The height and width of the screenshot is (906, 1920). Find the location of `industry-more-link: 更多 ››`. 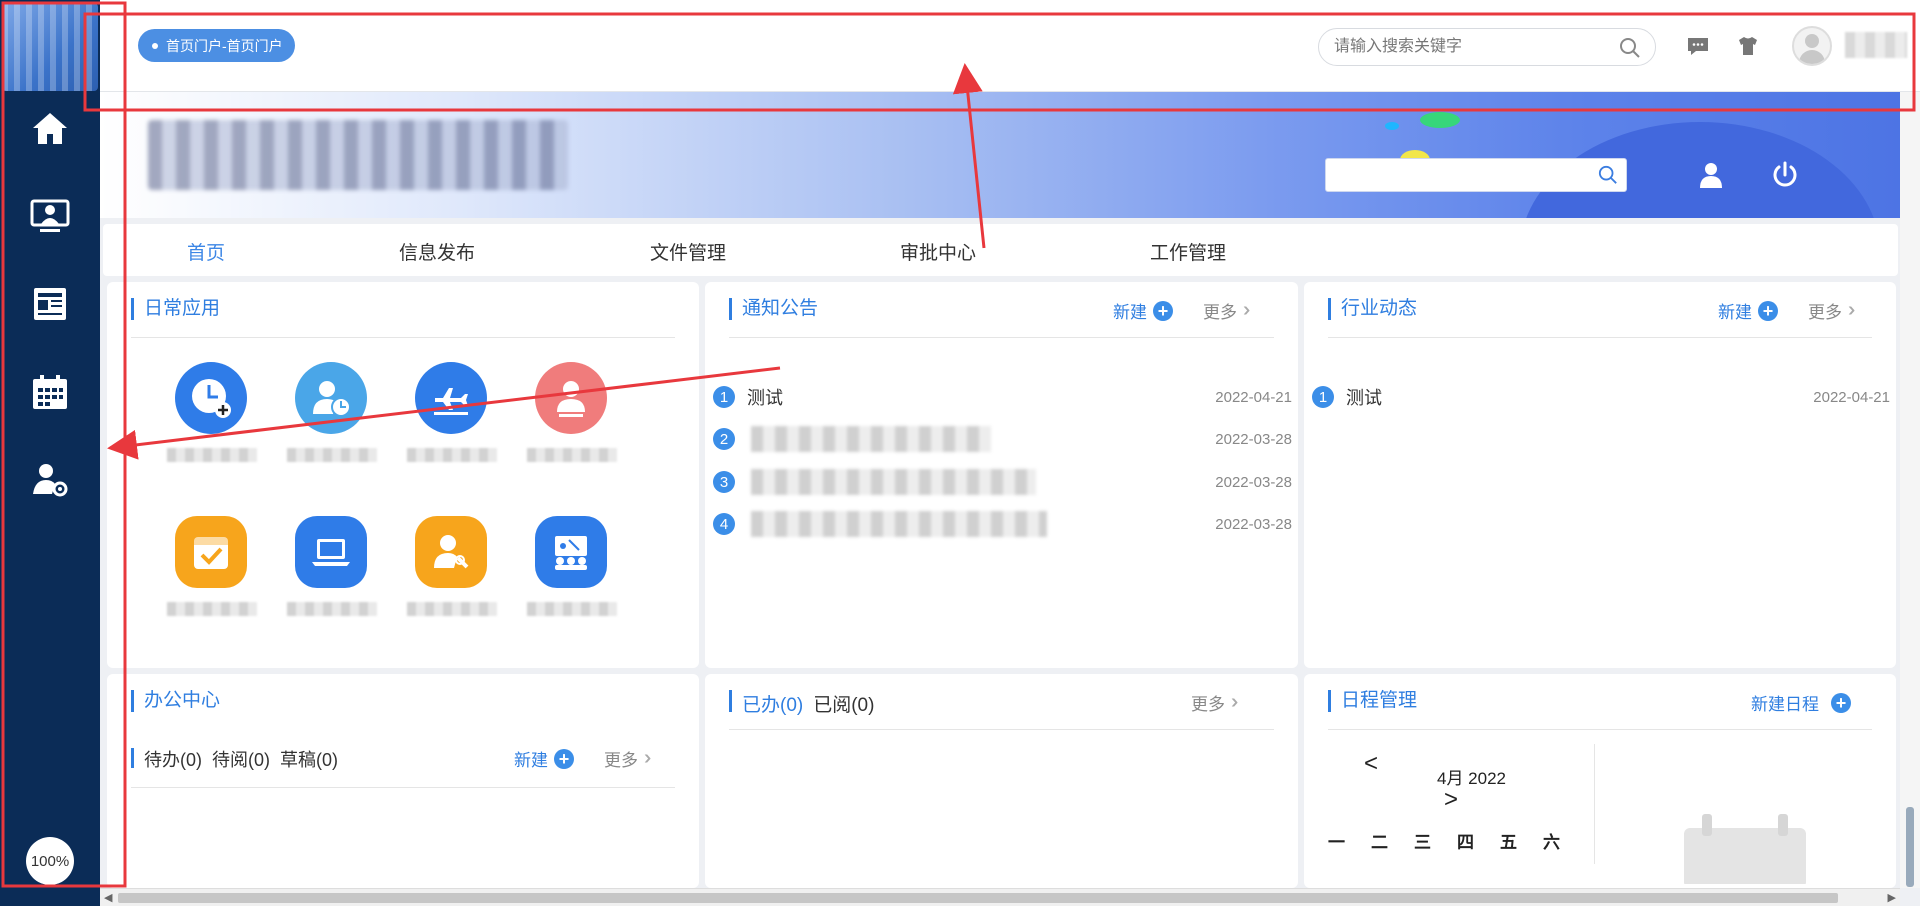

industry-more-link: 更多 ›› is located at coordinates (1832, 310).